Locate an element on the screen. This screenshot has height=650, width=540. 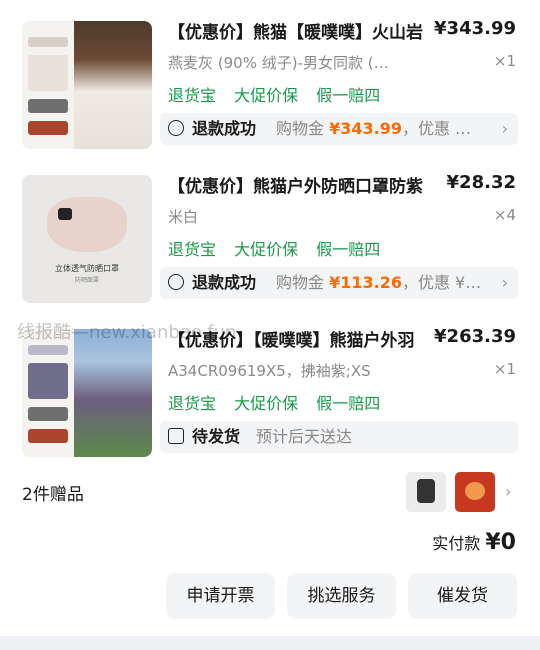
product-image: 立体透气防晒口罩 防晒面罩 is located at coordinates (87, 239).